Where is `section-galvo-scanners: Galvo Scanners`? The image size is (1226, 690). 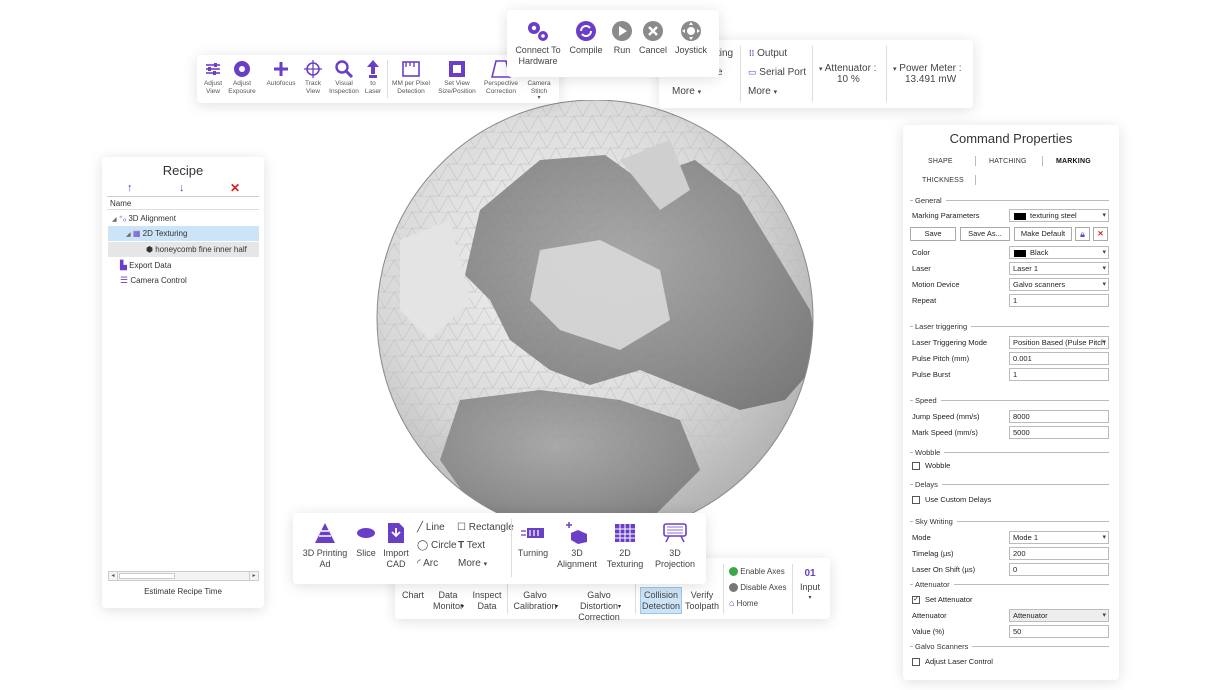 section-galvo-scanners: Galvo Scanners is located at coordinates (1009, 646).